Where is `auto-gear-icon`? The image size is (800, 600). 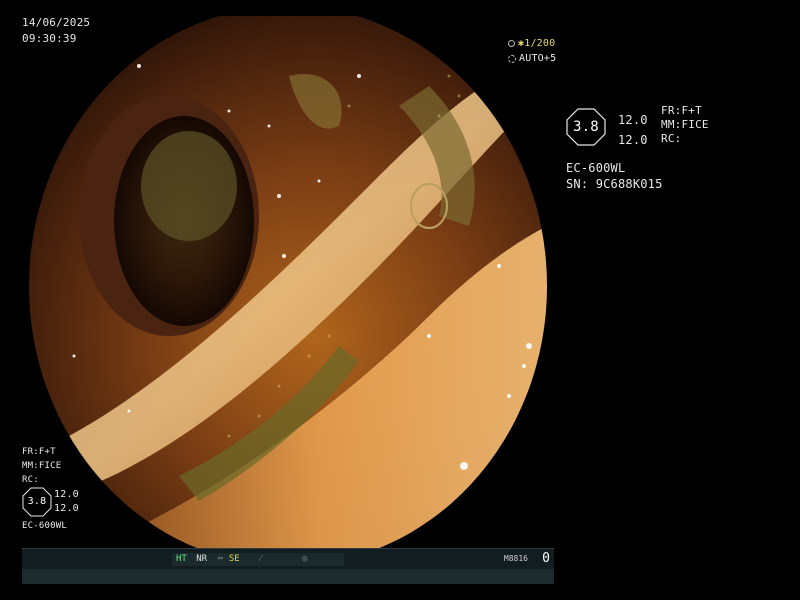 auto-gear-icon is located at coordinates (512, 58).